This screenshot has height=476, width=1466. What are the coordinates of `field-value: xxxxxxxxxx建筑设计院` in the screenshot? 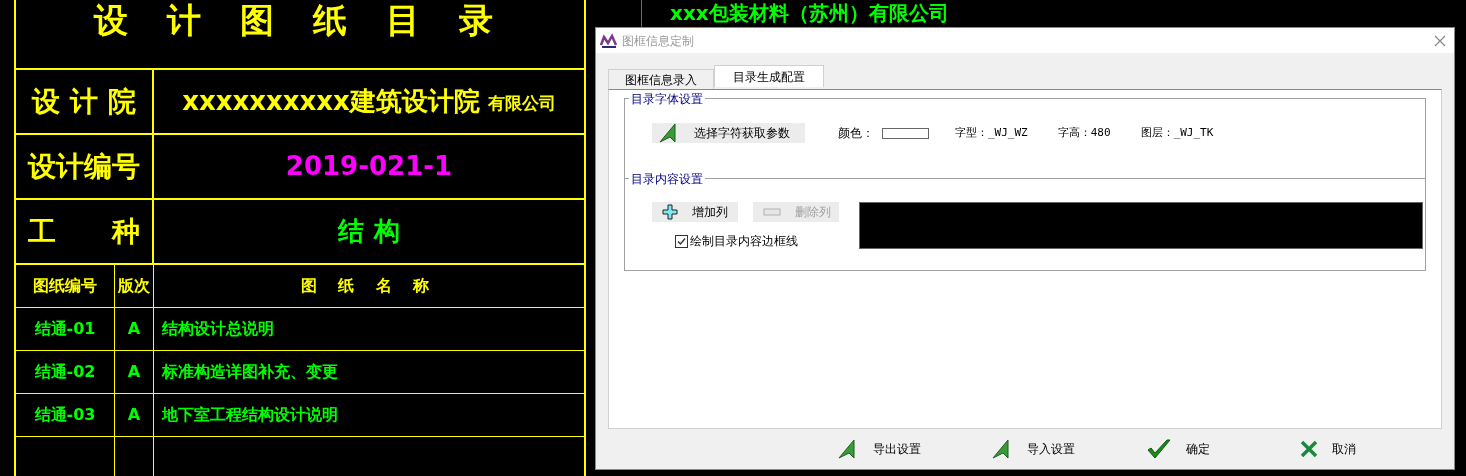 It's located at (331, 101).